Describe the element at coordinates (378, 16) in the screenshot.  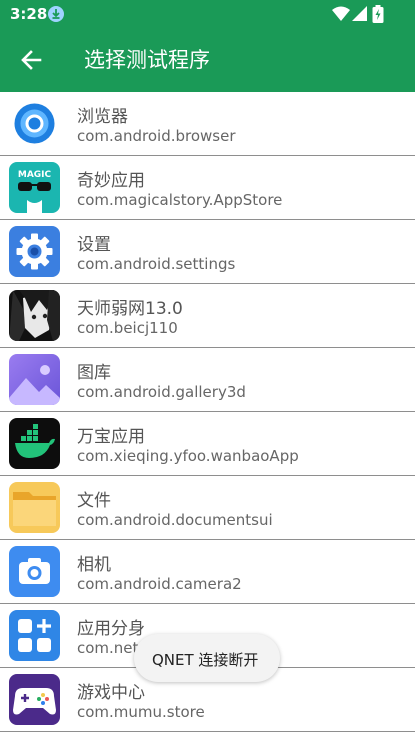
I see `battery-icon` at that location.